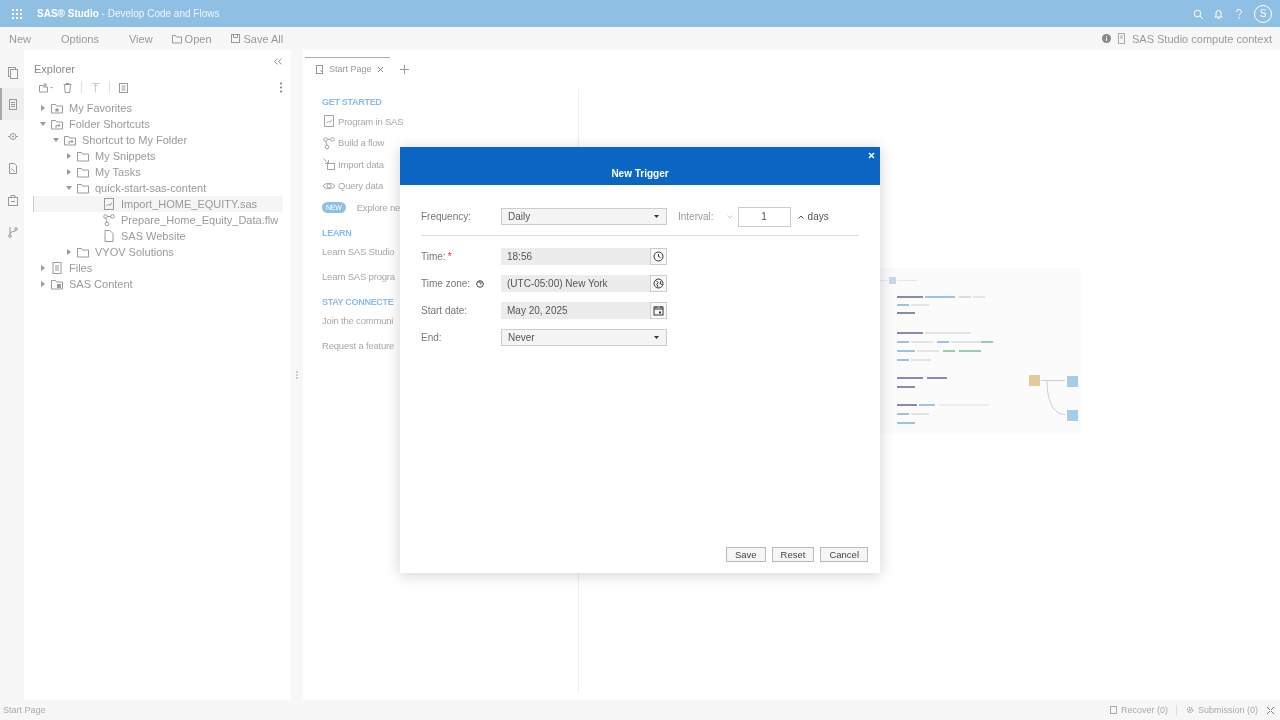  I want to click on sidebar-tab, so click(12, 104).